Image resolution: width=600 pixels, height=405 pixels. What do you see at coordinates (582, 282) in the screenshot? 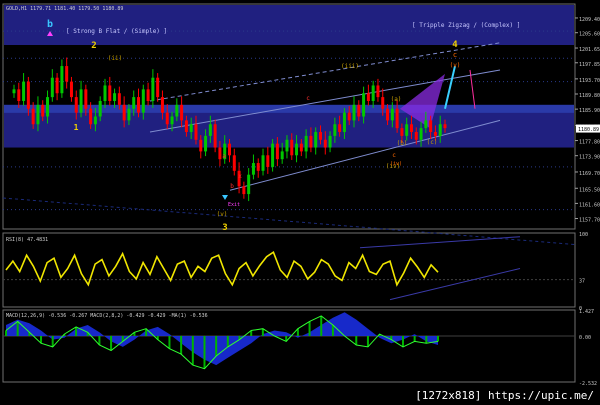
I see `rsi-tick-label: 37` at bounding box center [582, 282].